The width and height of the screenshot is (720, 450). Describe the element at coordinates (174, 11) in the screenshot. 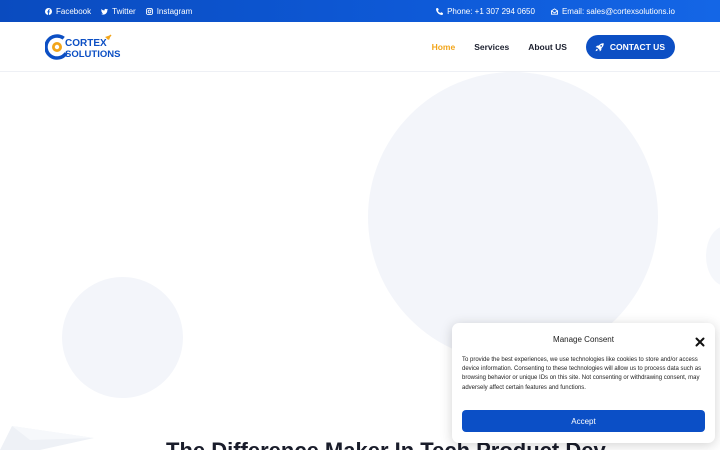

I see `instagram-label: Instagram` at that location.